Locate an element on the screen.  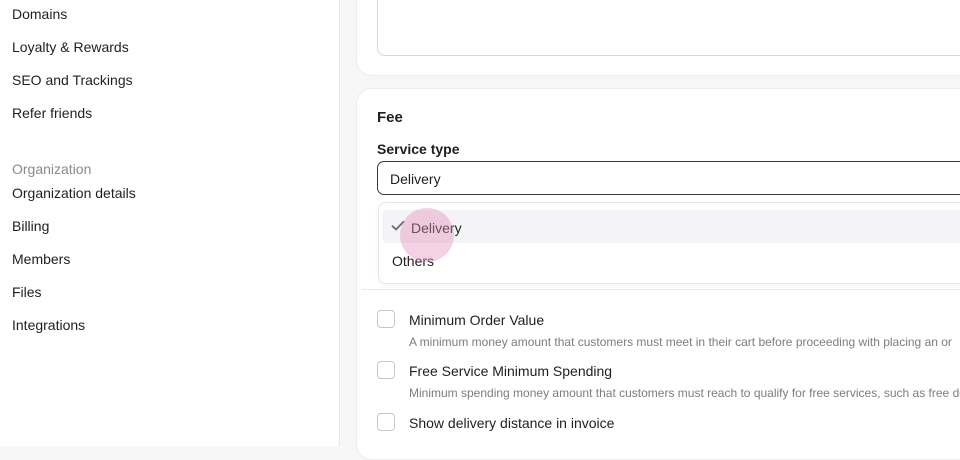
sidebar-item-files: Files is located at coordinates (27, 292).